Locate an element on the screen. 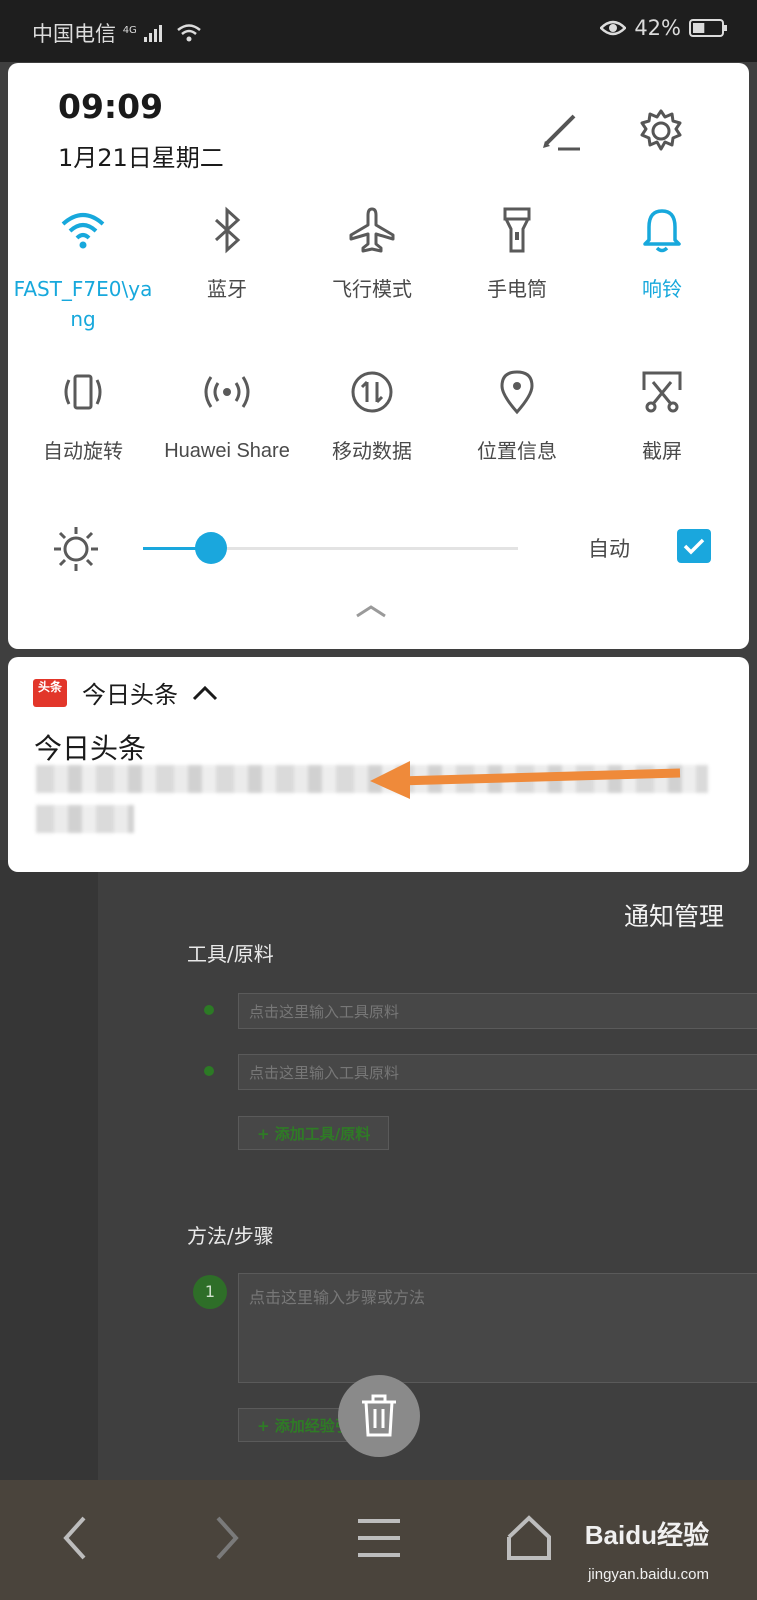 This screenshot has width=757, height=1600. tile-location: 位置信息 is located at coordinates (517, 414).